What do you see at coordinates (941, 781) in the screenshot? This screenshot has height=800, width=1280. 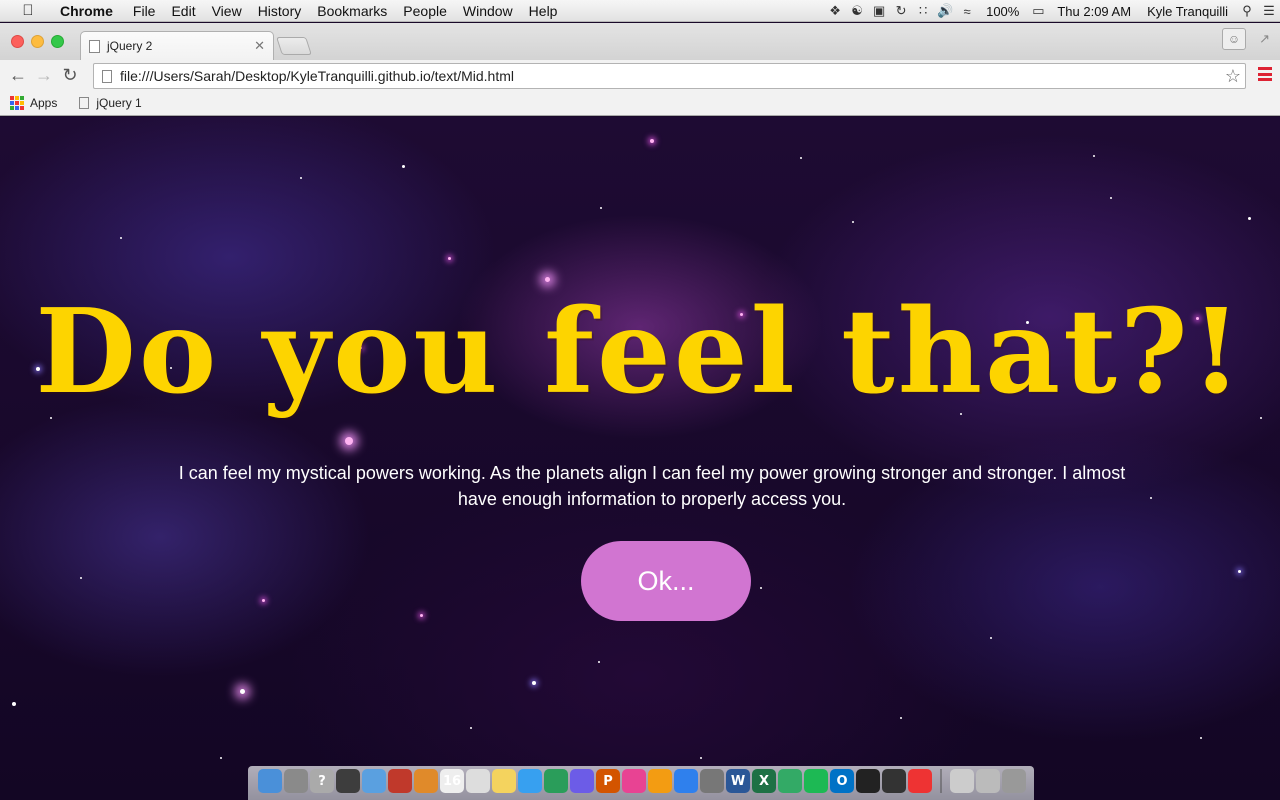 I see `dock-separator` at bounding box center [941, 781].